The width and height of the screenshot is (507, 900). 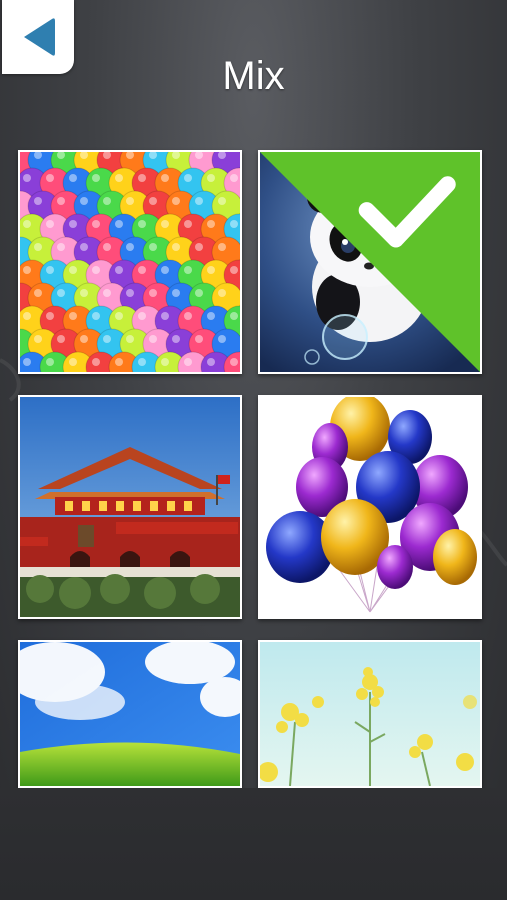 I want to click on selected-check-icon, so click(x=370, y=262).